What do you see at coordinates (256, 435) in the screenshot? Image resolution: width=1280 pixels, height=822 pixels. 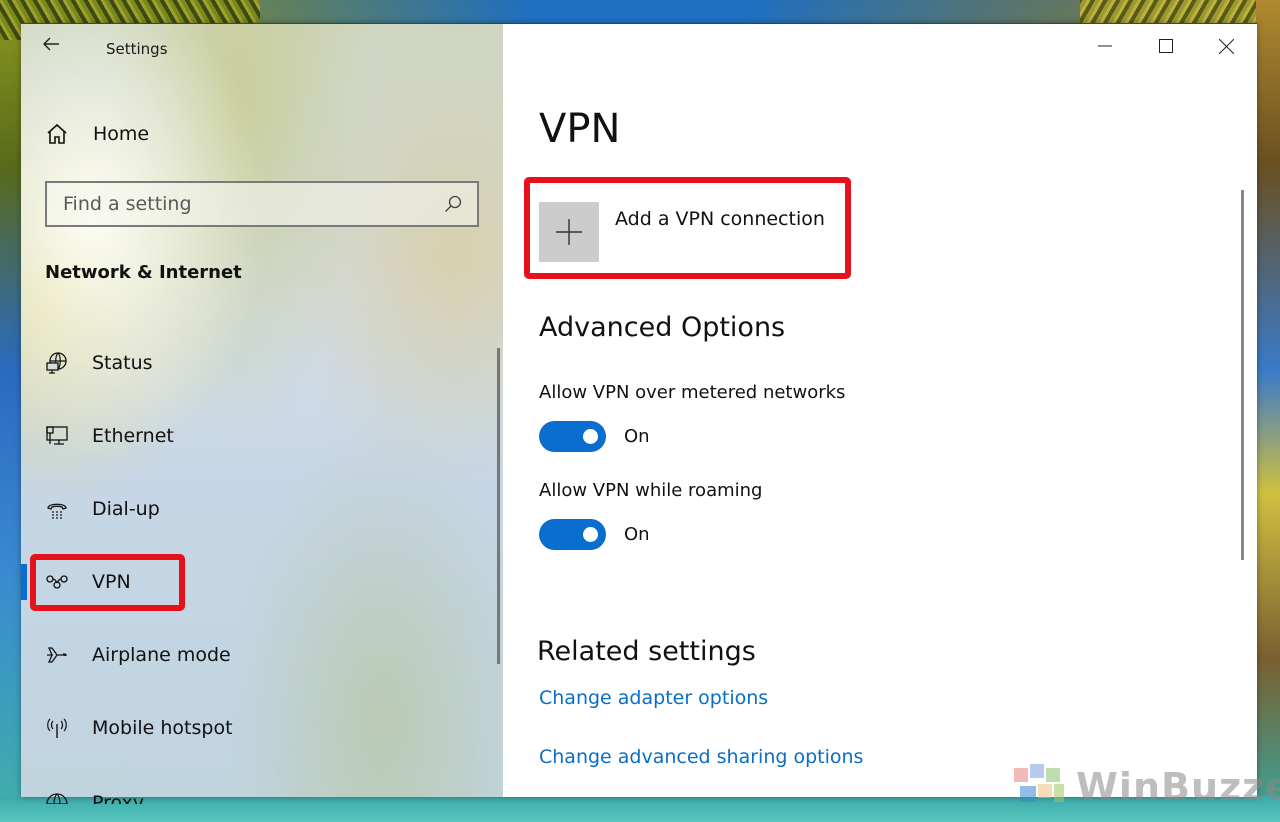 I see `sidebar-item-ethernet: Ethernet` at bounding box center [256, 435].